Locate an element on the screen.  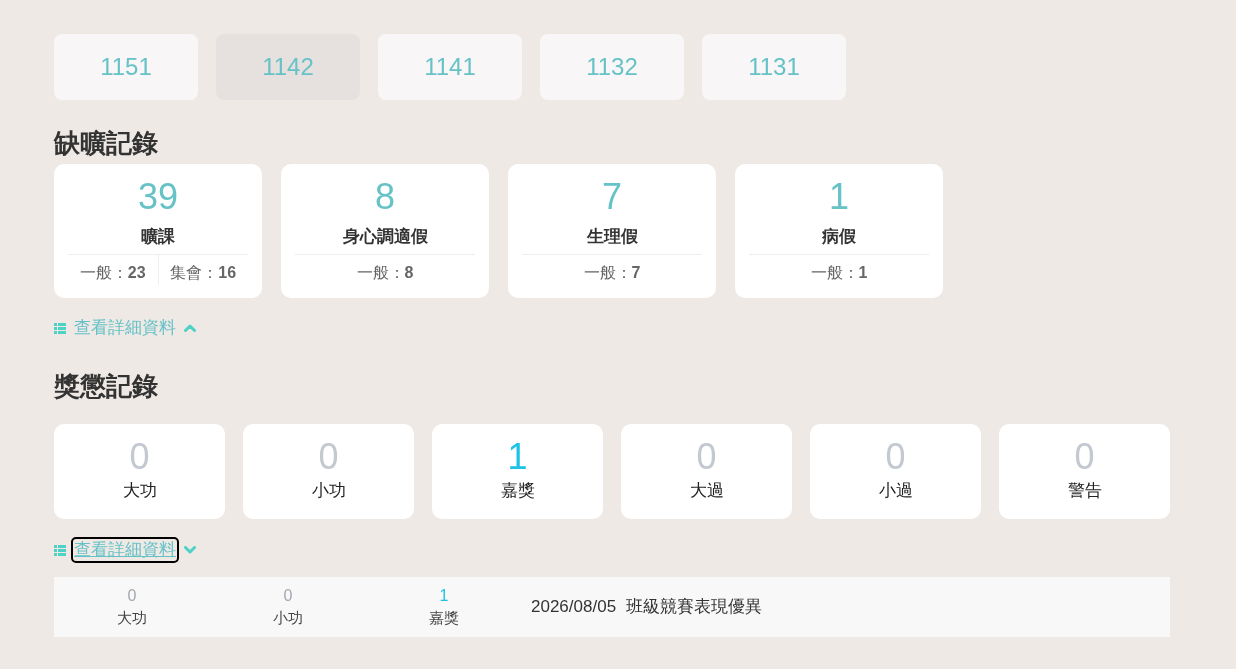
breakdown-text: 一般：1 is located at coordinates (839, 273).